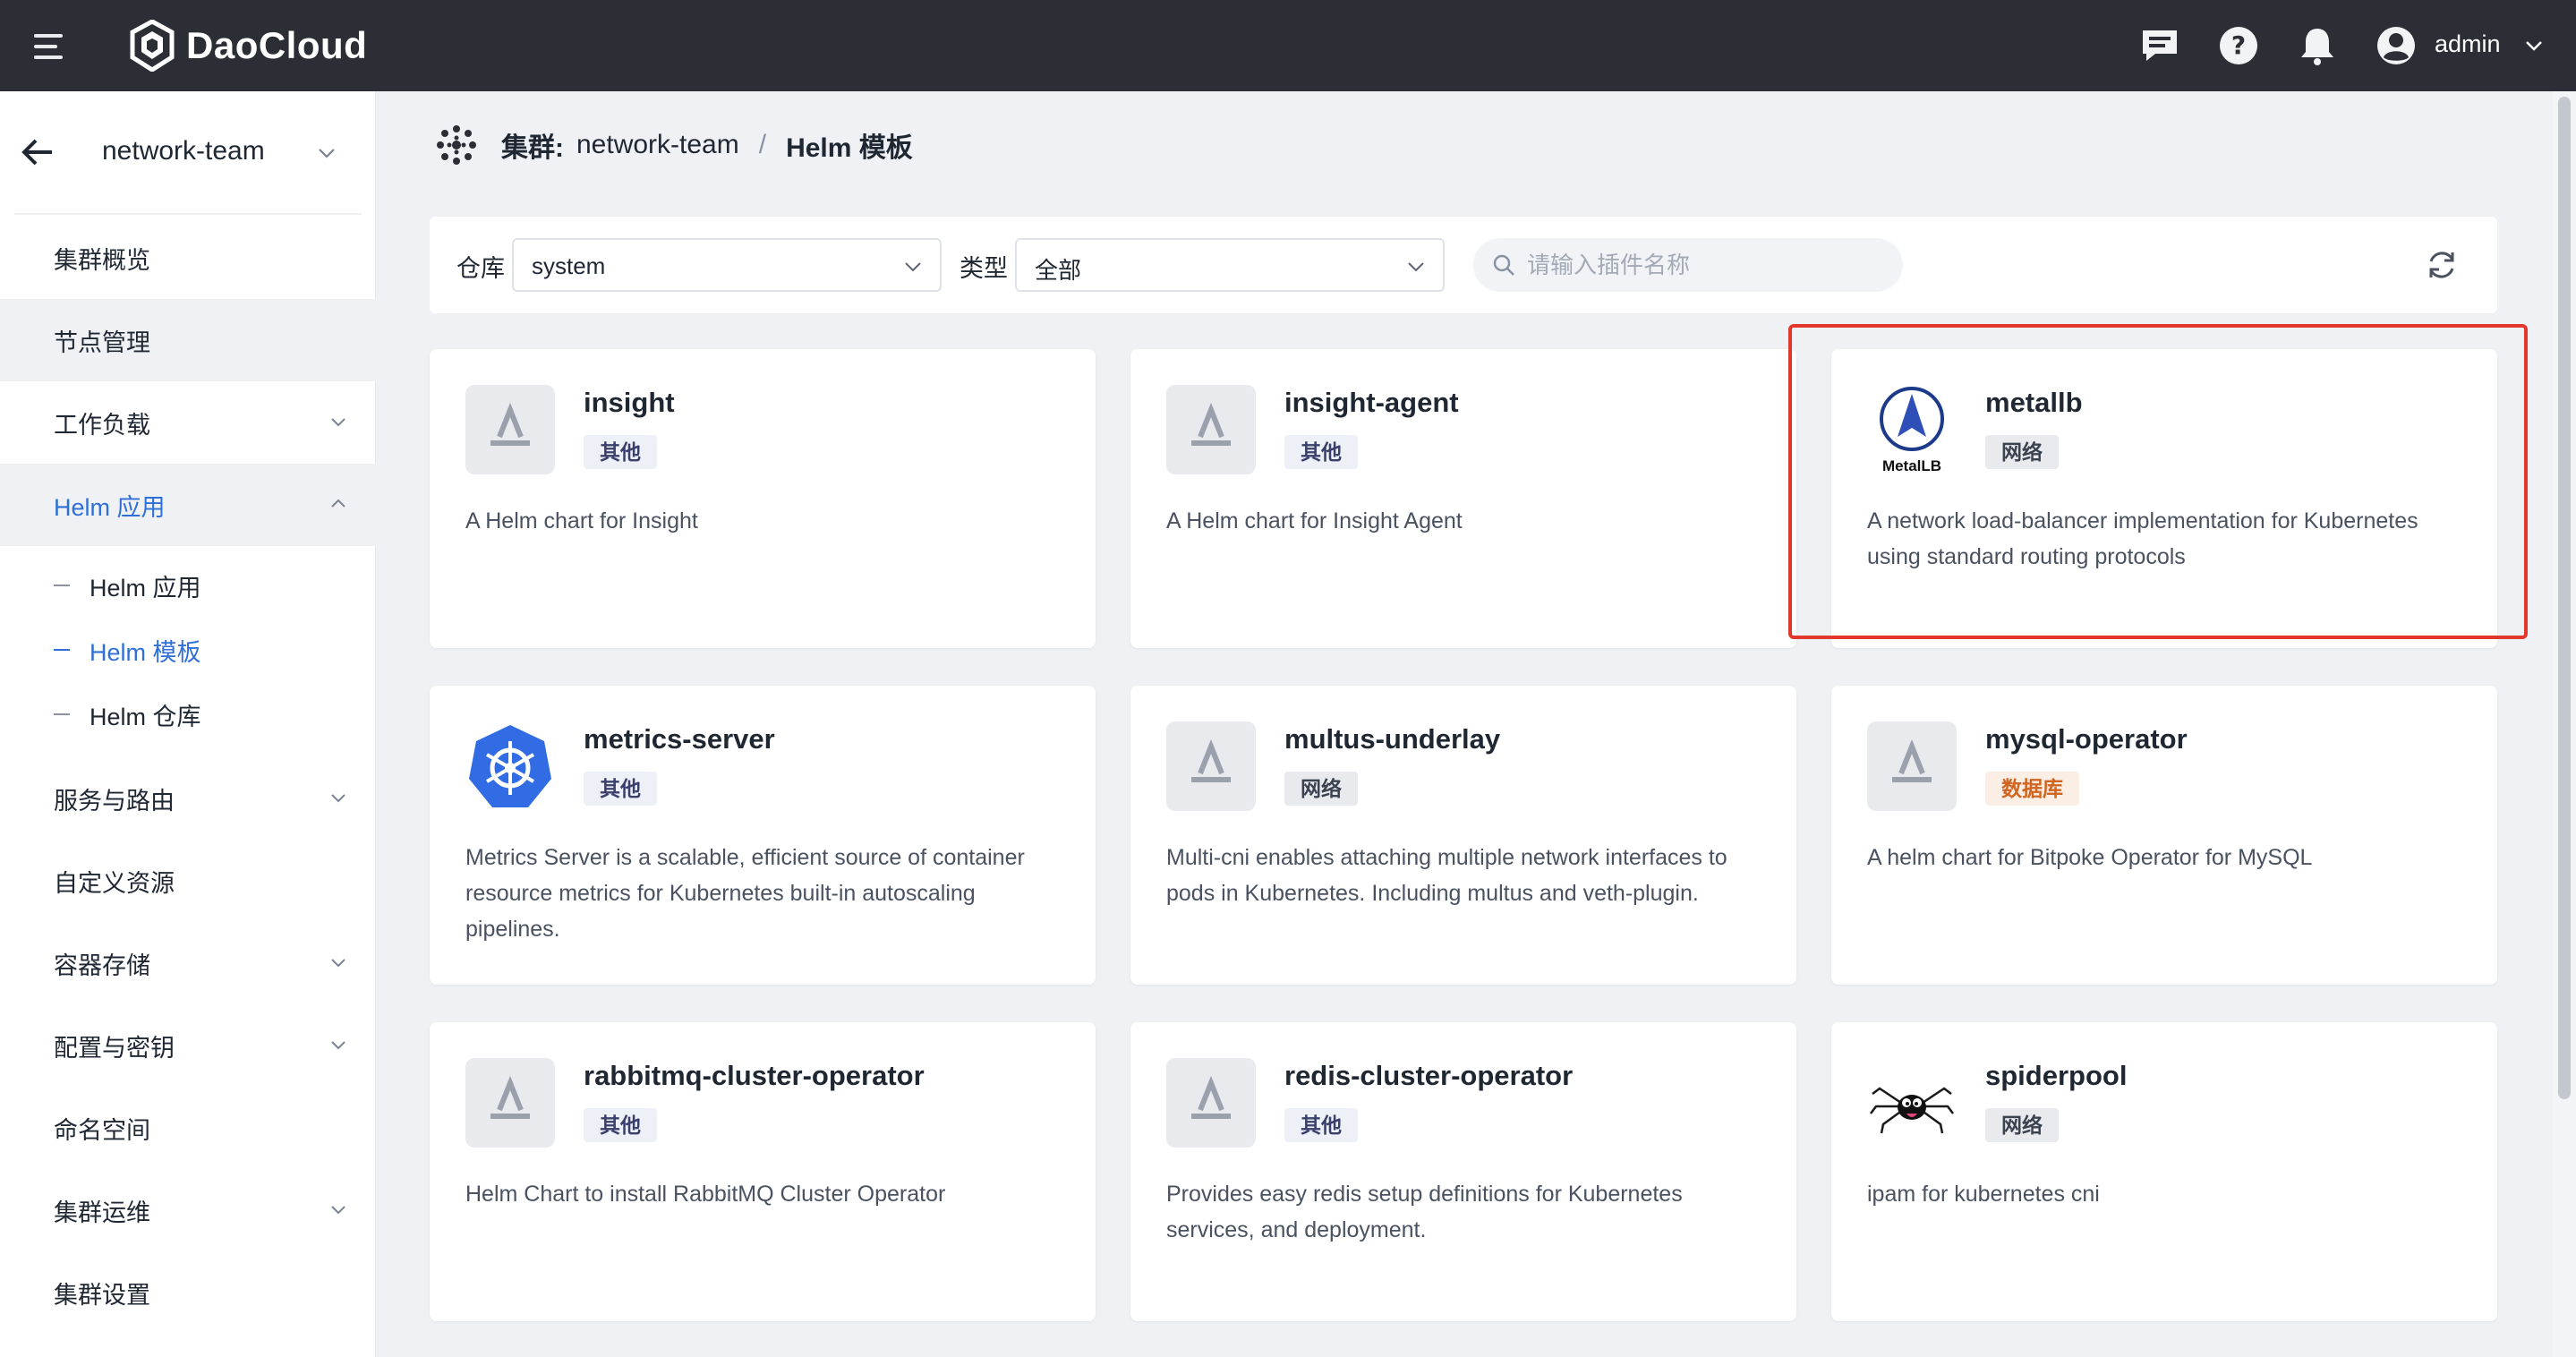 This screenshot has height=1357, width=2576. Describe the element at coordinates (2032, 789) in the screenshot. I see `category-tag: 数据库` at that location.